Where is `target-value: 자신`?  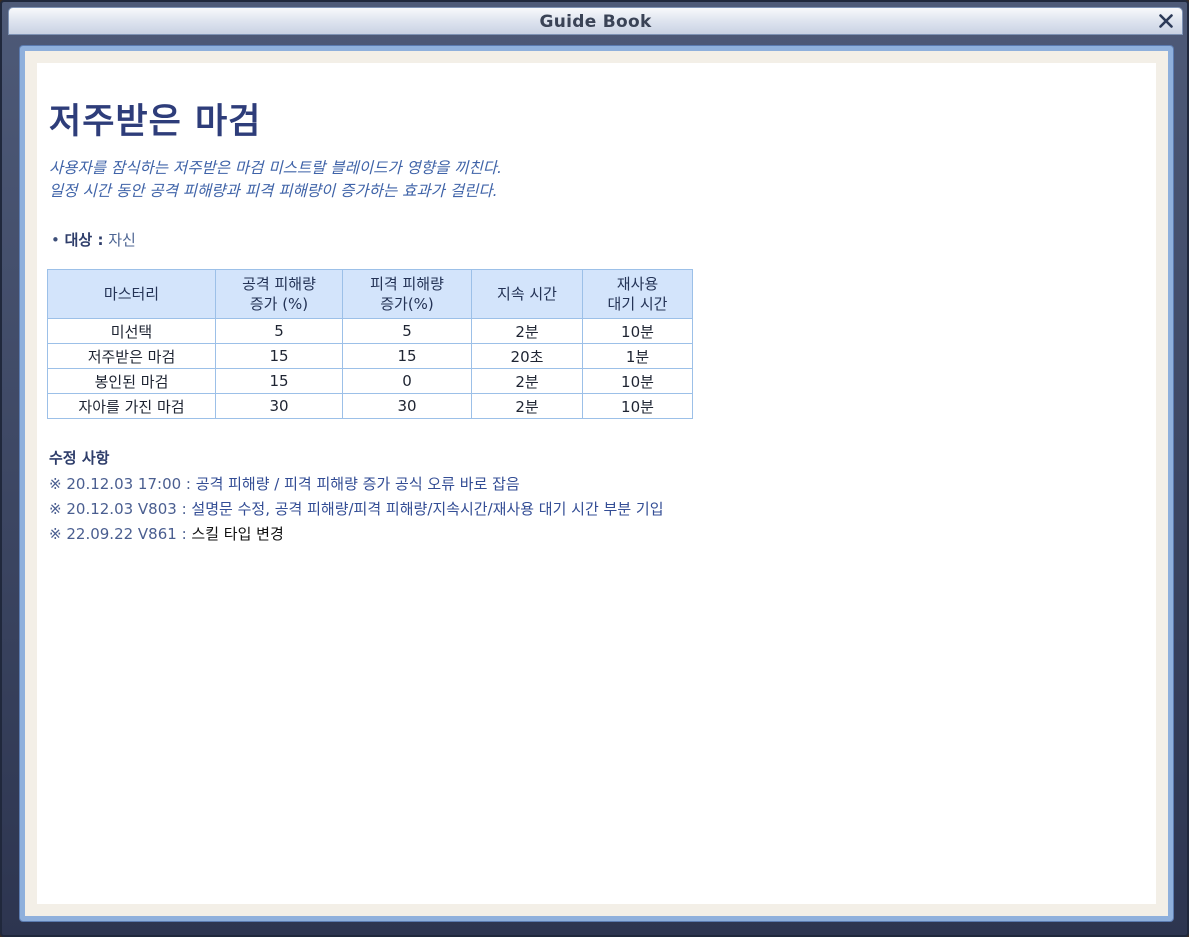 target-value: 자신 is located at coordinates (122, 240).